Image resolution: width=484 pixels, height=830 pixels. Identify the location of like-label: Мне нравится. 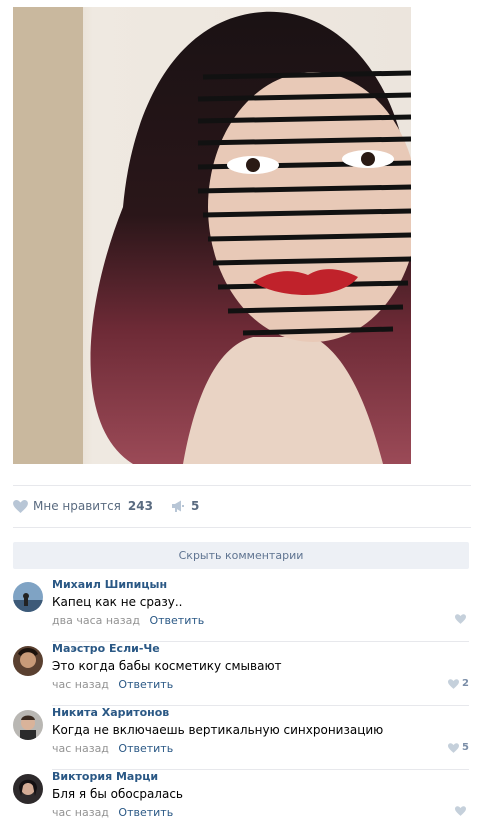
(77, 506).